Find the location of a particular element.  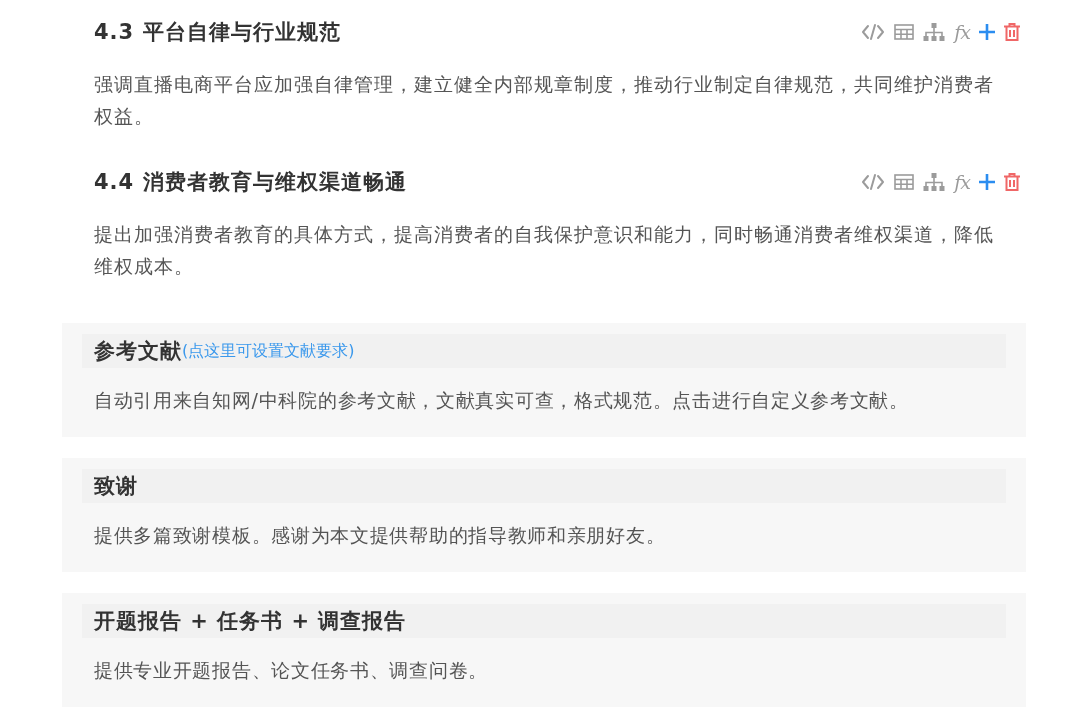

section-heading: 4.4 消费者教育与维权渠道畅通 is located at coordinates (250, 182).